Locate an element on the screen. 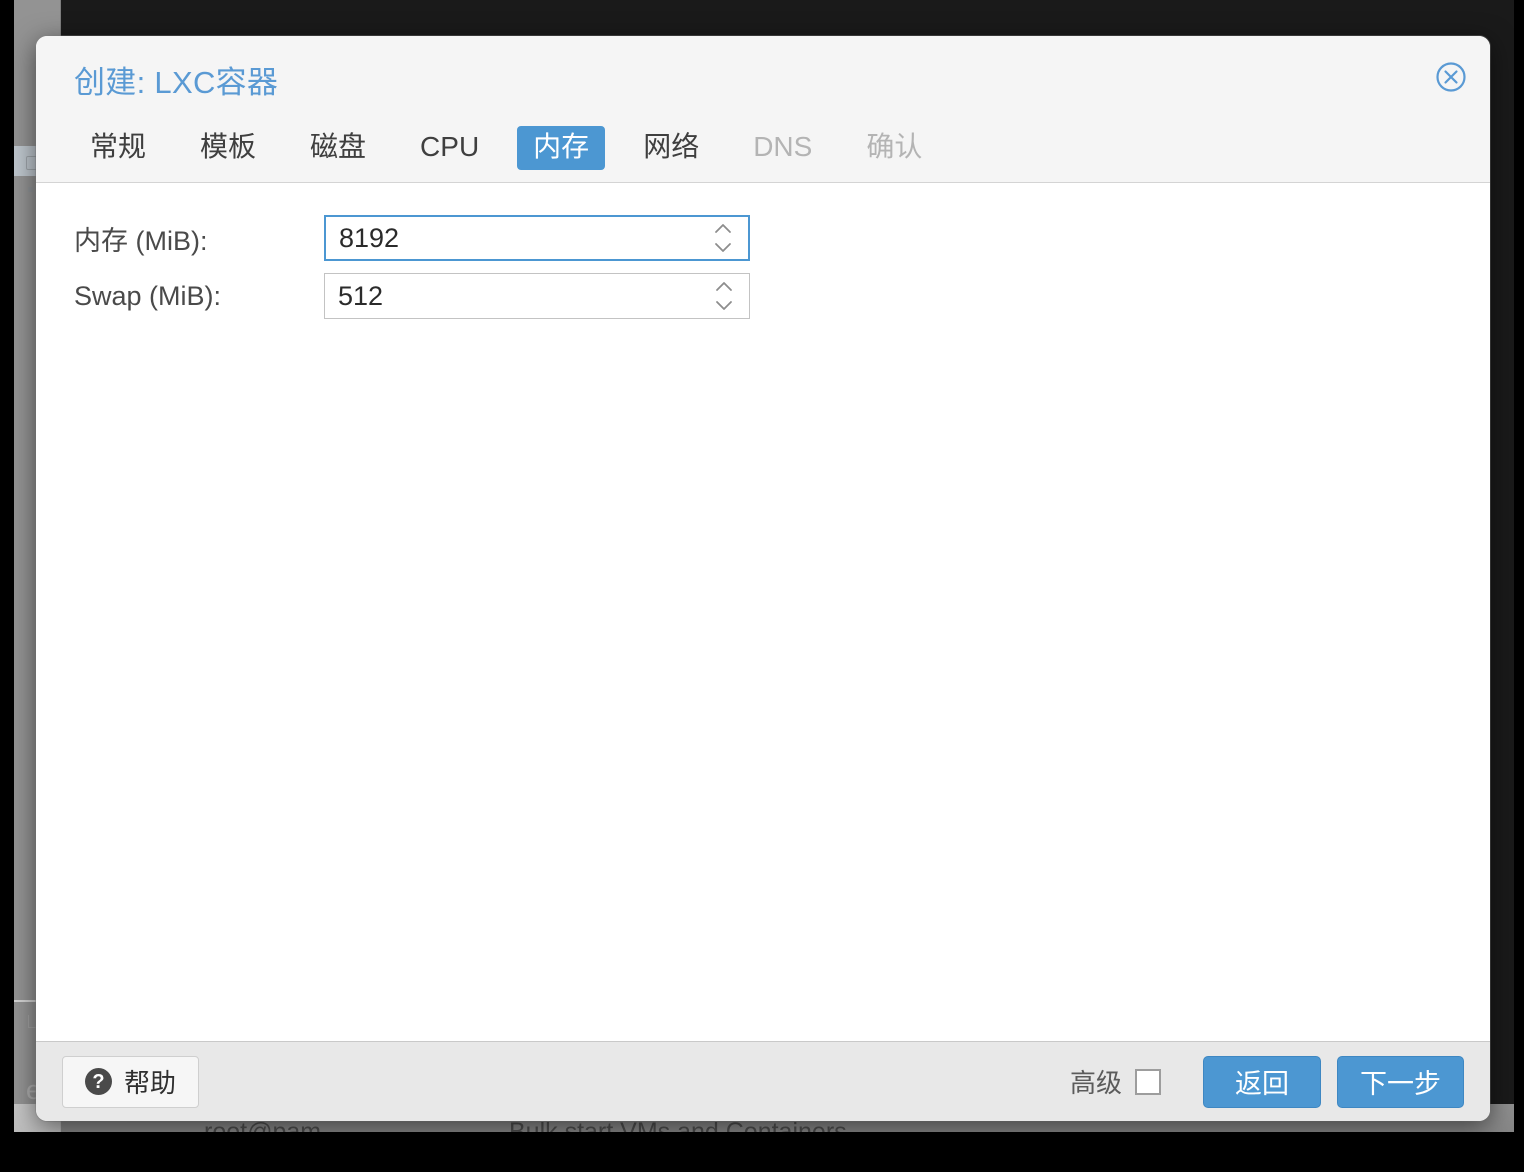 The image size is (1524, 1172). help-button: ? 帮助 is located at coordinates (131, 1081).